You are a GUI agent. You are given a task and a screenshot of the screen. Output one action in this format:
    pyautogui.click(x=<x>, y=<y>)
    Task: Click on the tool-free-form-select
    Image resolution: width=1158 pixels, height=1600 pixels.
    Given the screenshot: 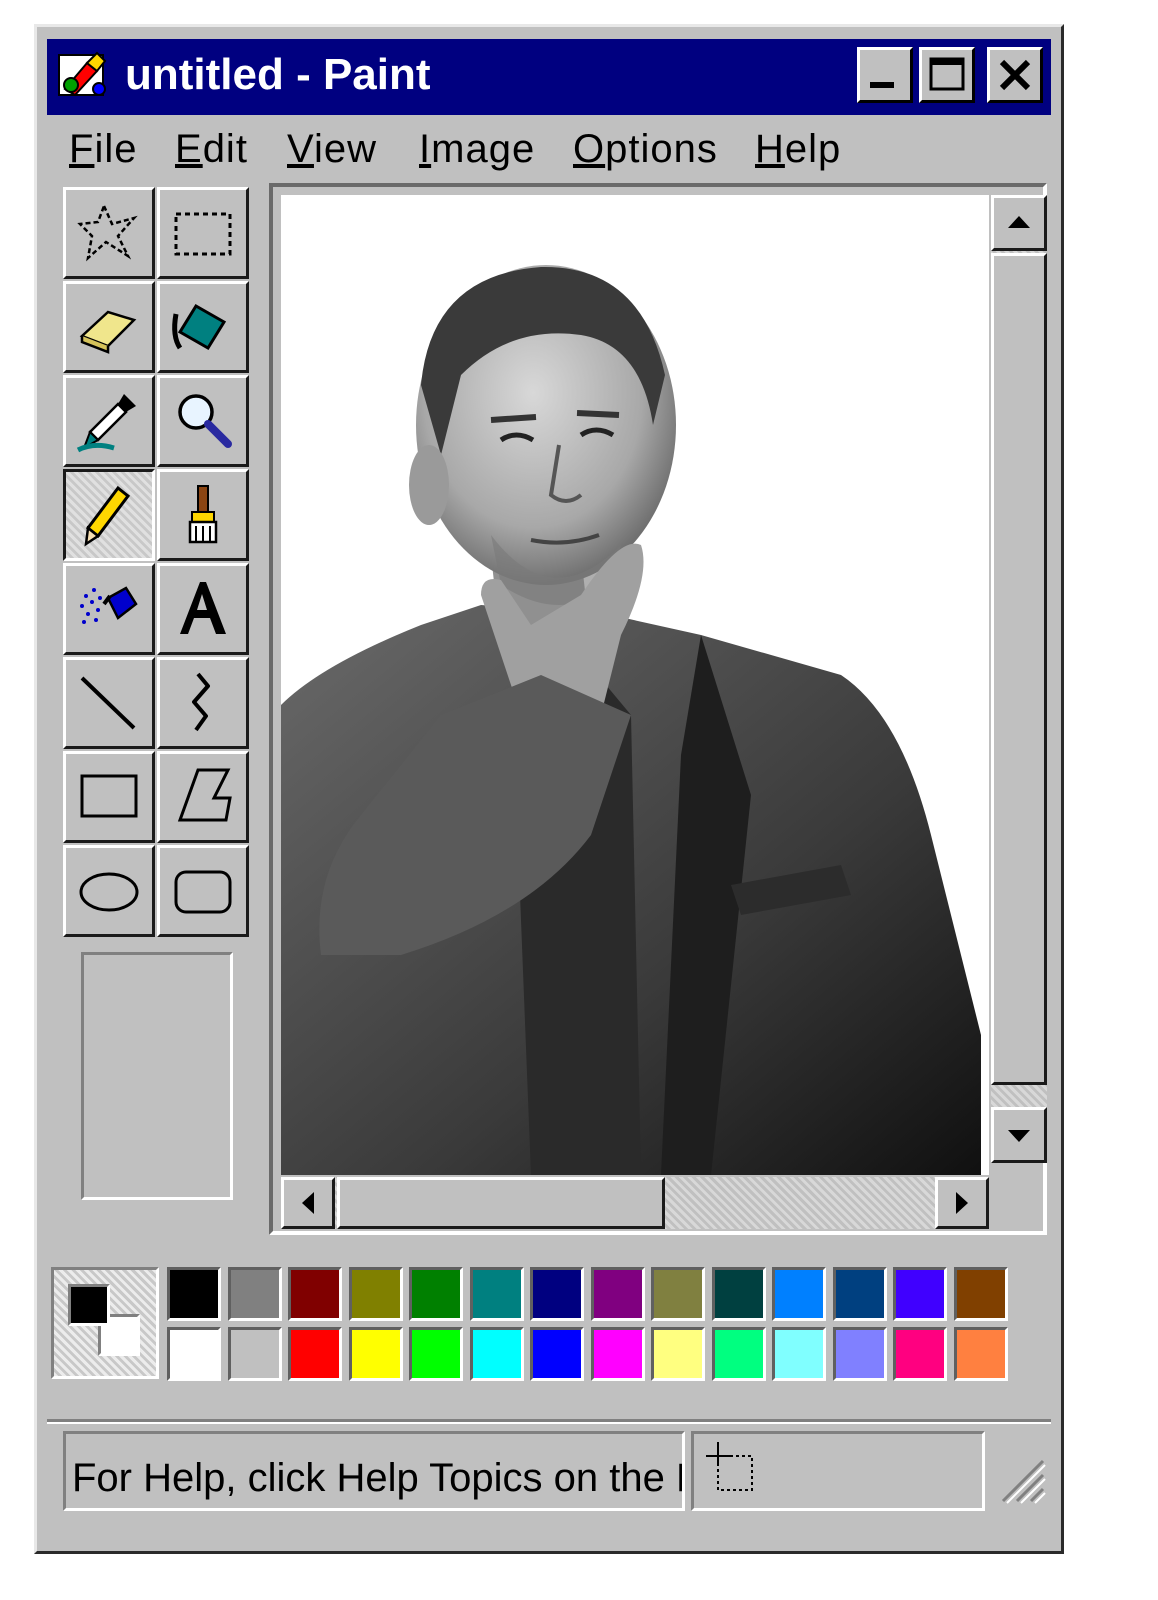 What is the action you would take?
    pyautogui.click(x=109, y=233)
    